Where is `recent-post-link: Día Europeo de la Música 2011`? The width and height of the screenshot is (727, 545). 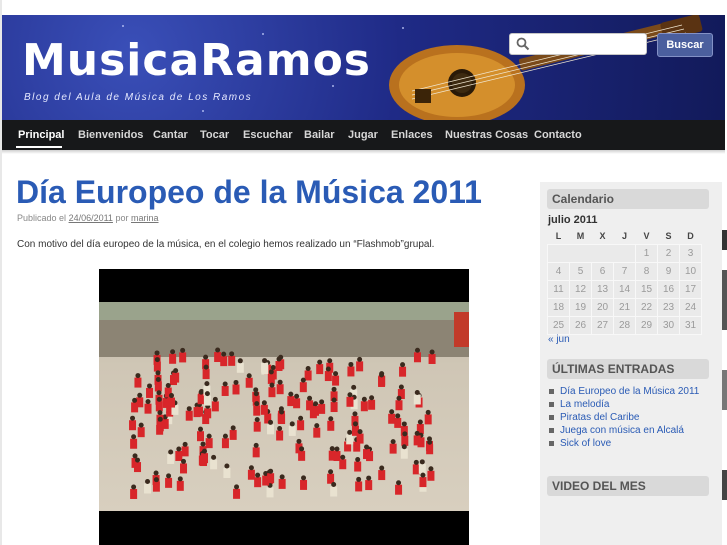
recent-post-link: Día Europeo de la Música 2011 is located at coordinates (628, 391).